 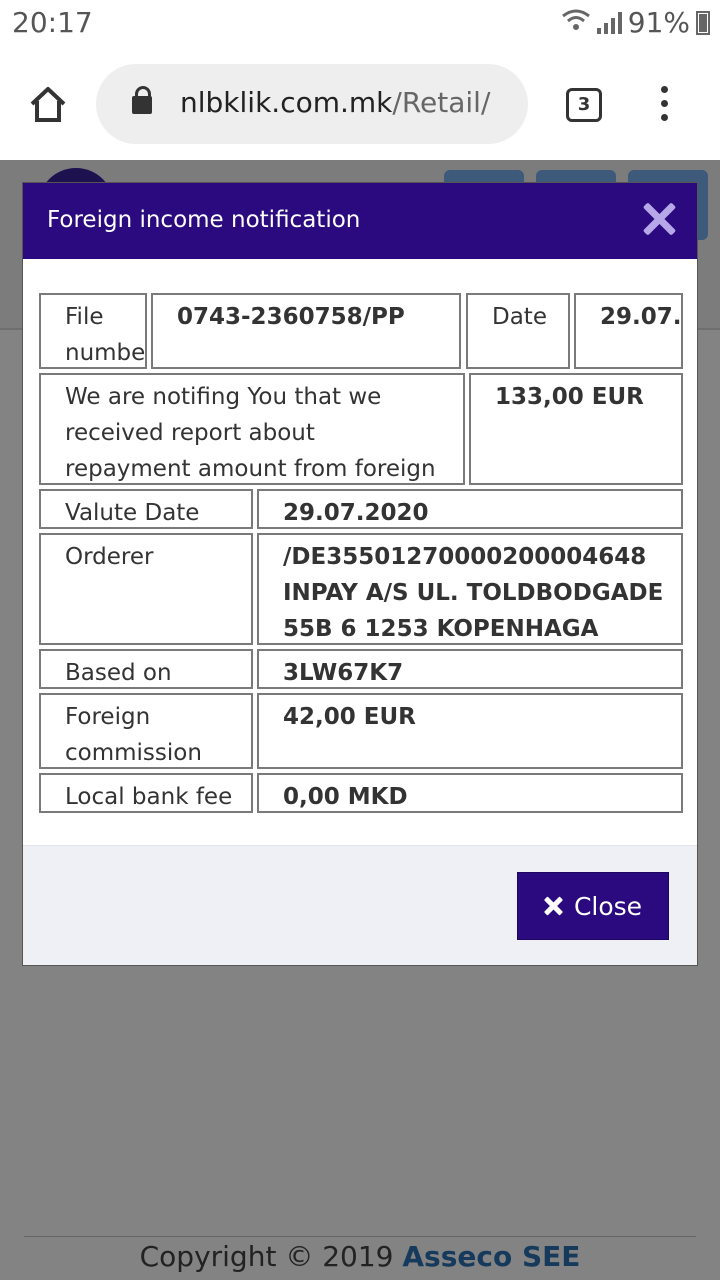 What do you see at coordinates (470, 793) in the screenshot?
I see `local-bank-fee-value: 0,00 MKD` at bounding box center [470, 793].